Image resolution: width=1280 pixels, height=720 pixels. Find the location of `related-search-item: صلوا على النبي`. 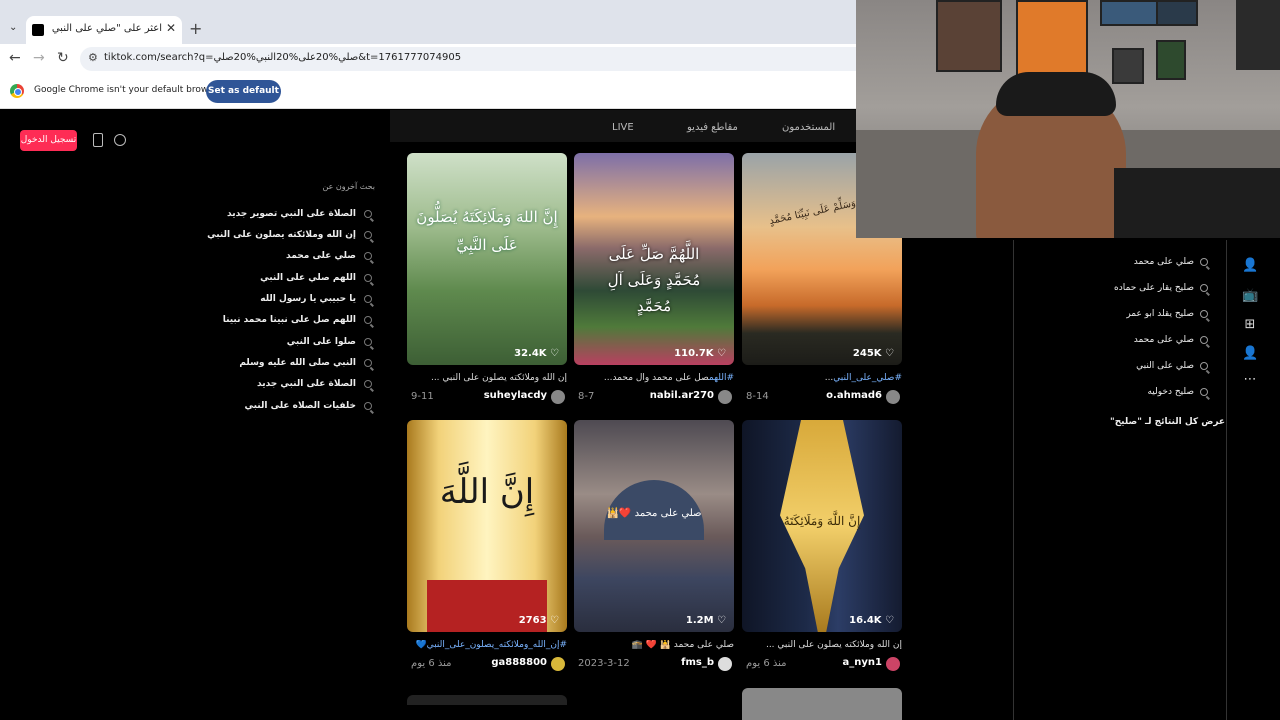

related-search-item: صلوا على النبي is located at coordinates (272, 343).